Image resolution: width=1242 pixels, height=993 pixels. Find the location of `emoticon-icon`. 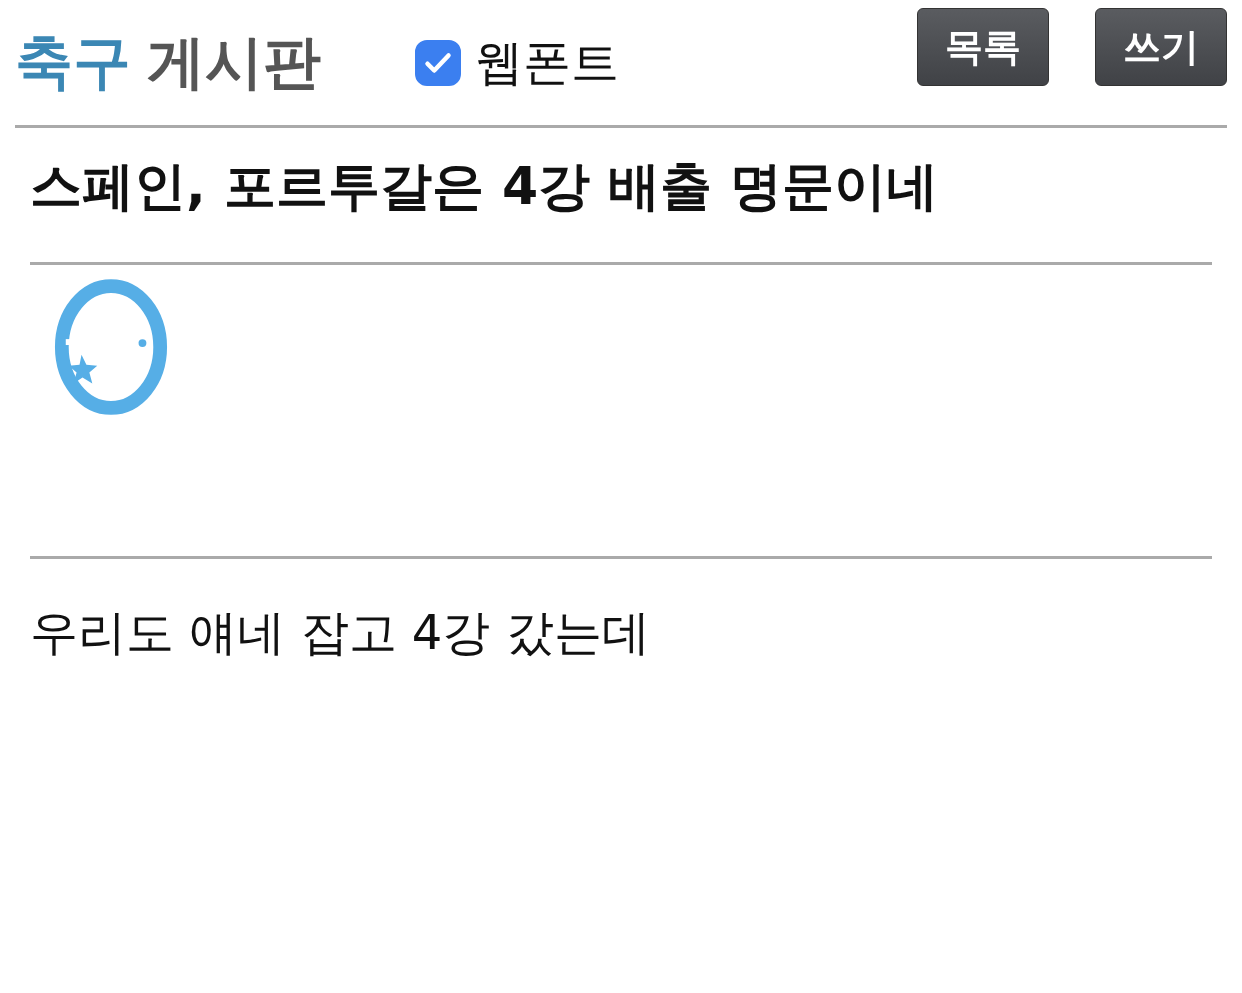

emoticon-icon is located at coordinates (111, 347).